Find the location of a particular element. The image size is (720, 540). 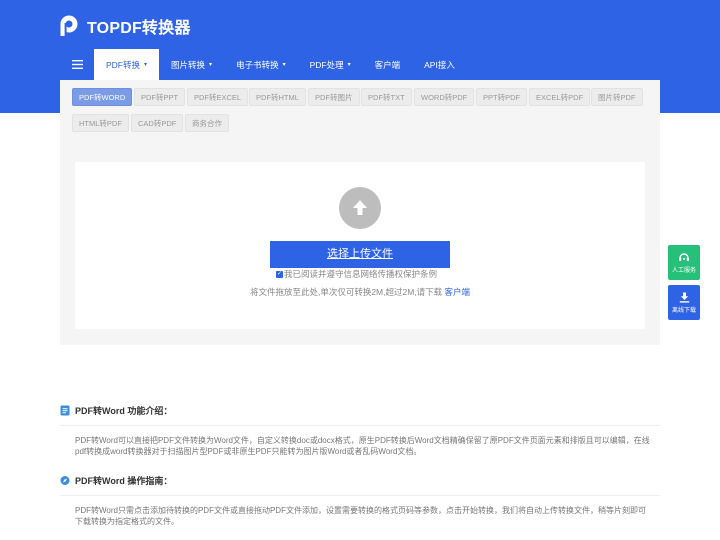

format-pdf-to-excel: PDF转EXCEL is located at coordinates (218, 97).